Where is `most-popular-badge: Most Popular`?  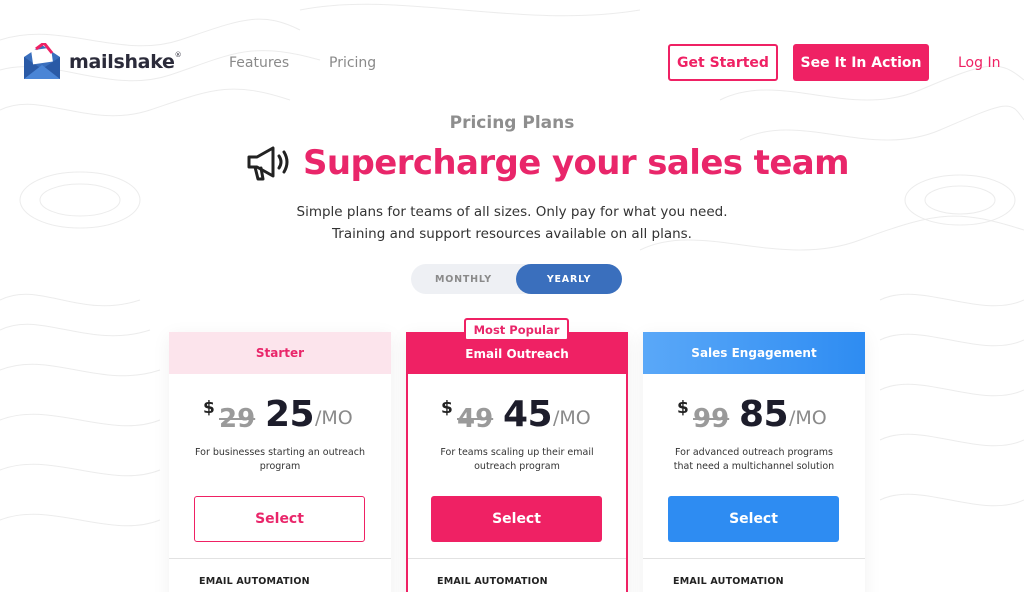 most-popular-badge: Most Popular is located at coordinates (516, 329).